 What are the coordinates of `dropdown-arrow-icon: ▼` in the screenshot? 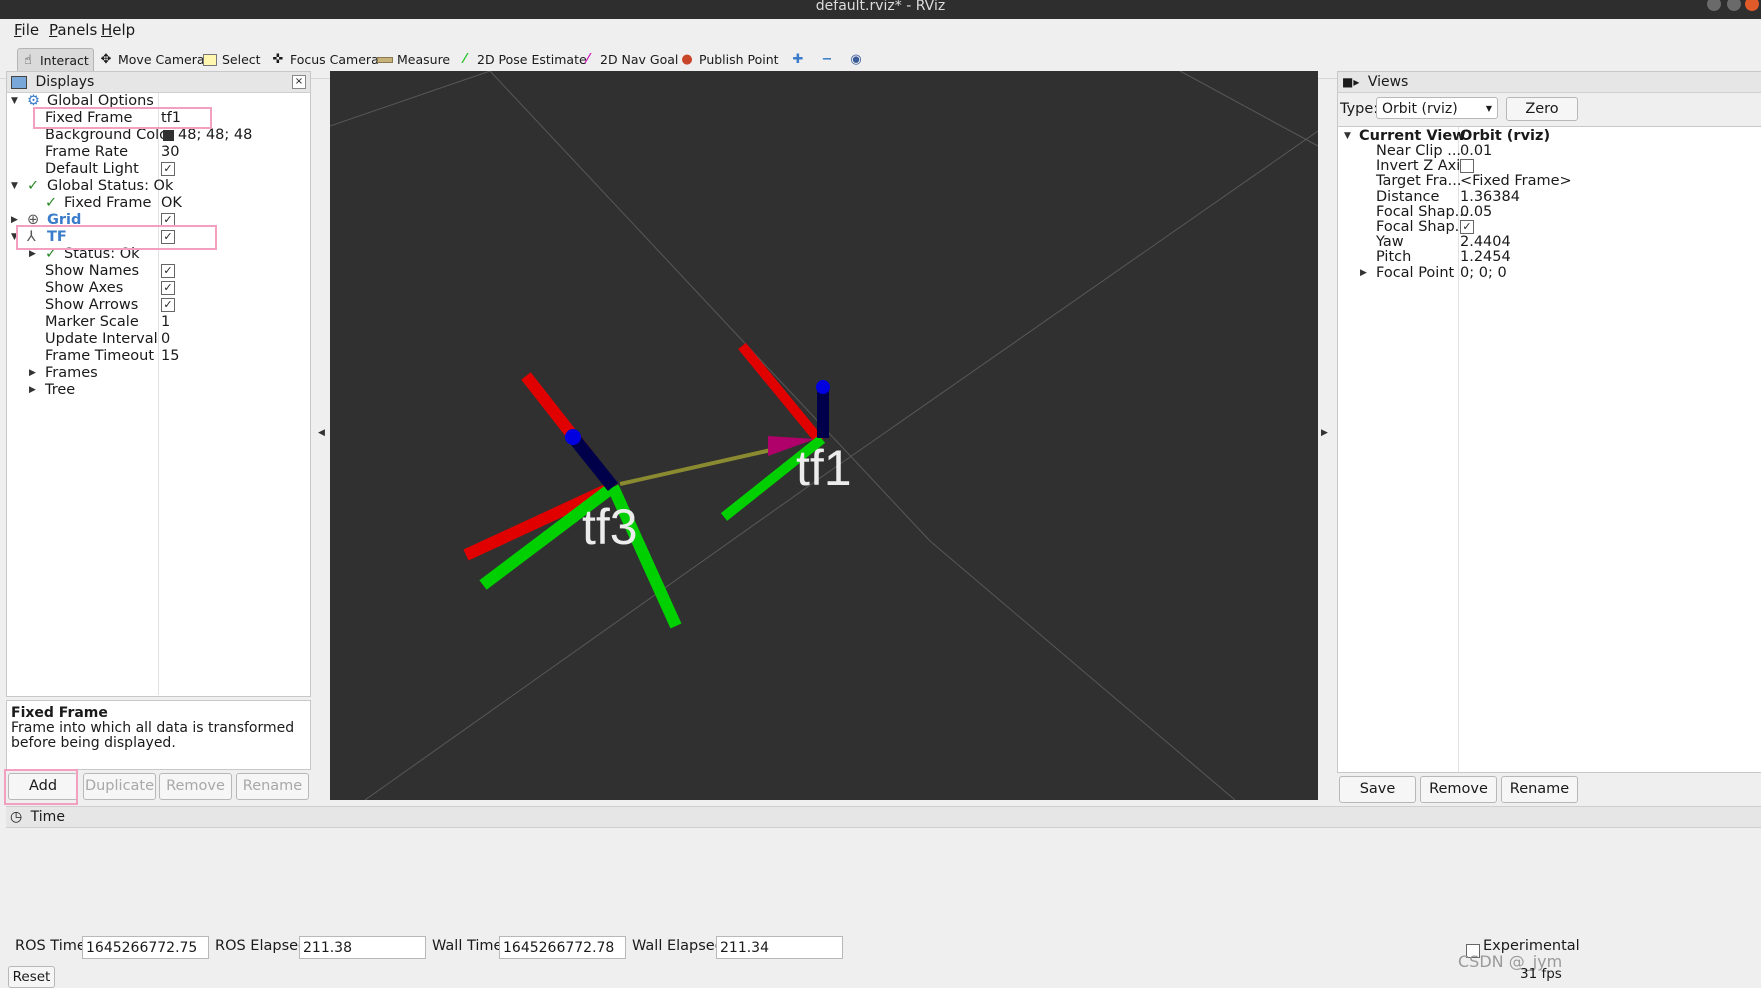 It's located at (1488, 108).